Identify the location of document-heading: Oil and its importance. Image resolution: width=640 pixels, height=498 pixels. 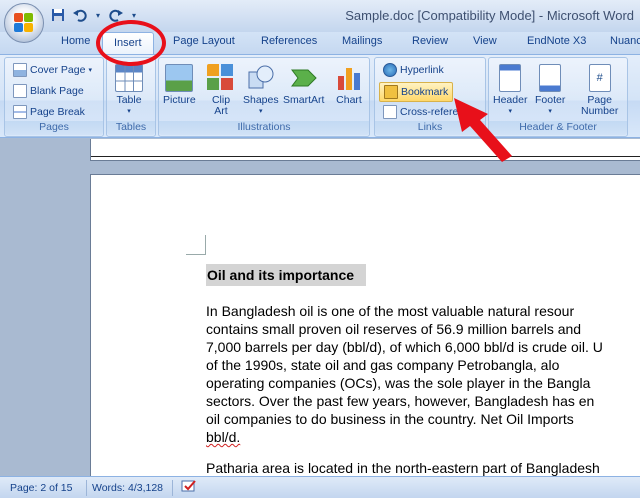
(286, 275).